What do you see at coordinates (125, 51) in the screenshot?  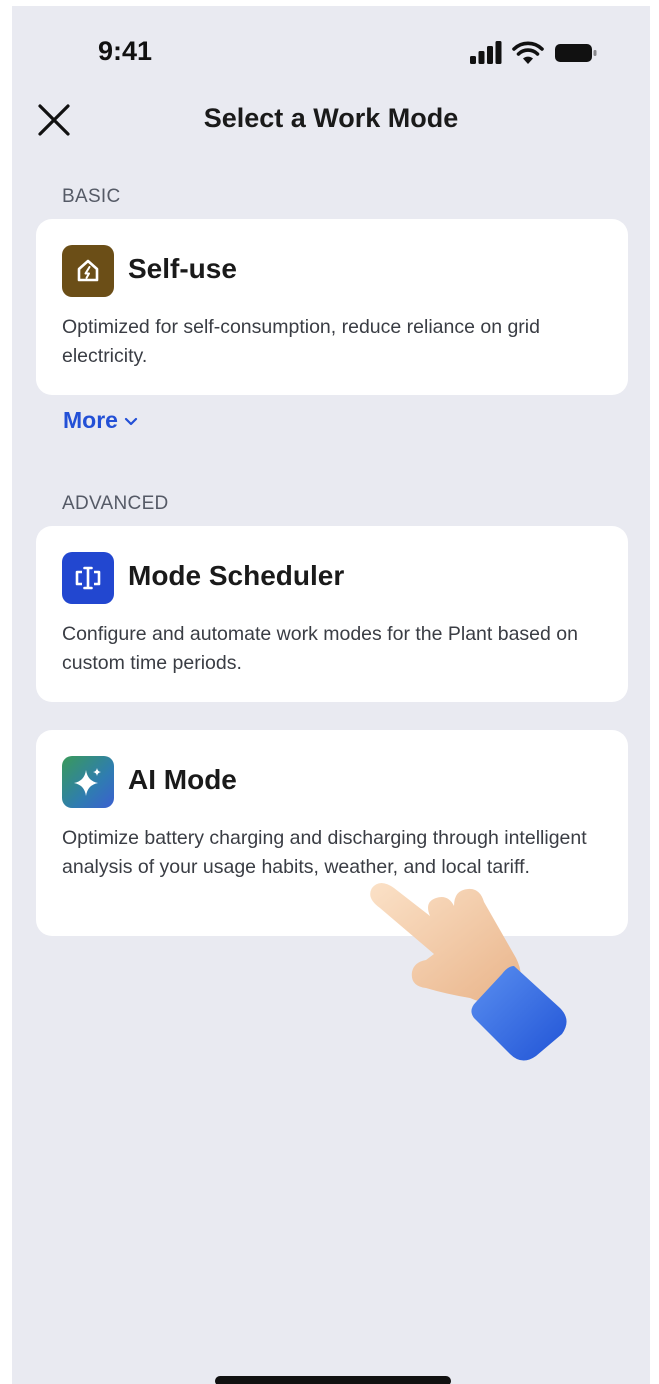 I see `status-time: 9:41` at bounding box center [125, 51].